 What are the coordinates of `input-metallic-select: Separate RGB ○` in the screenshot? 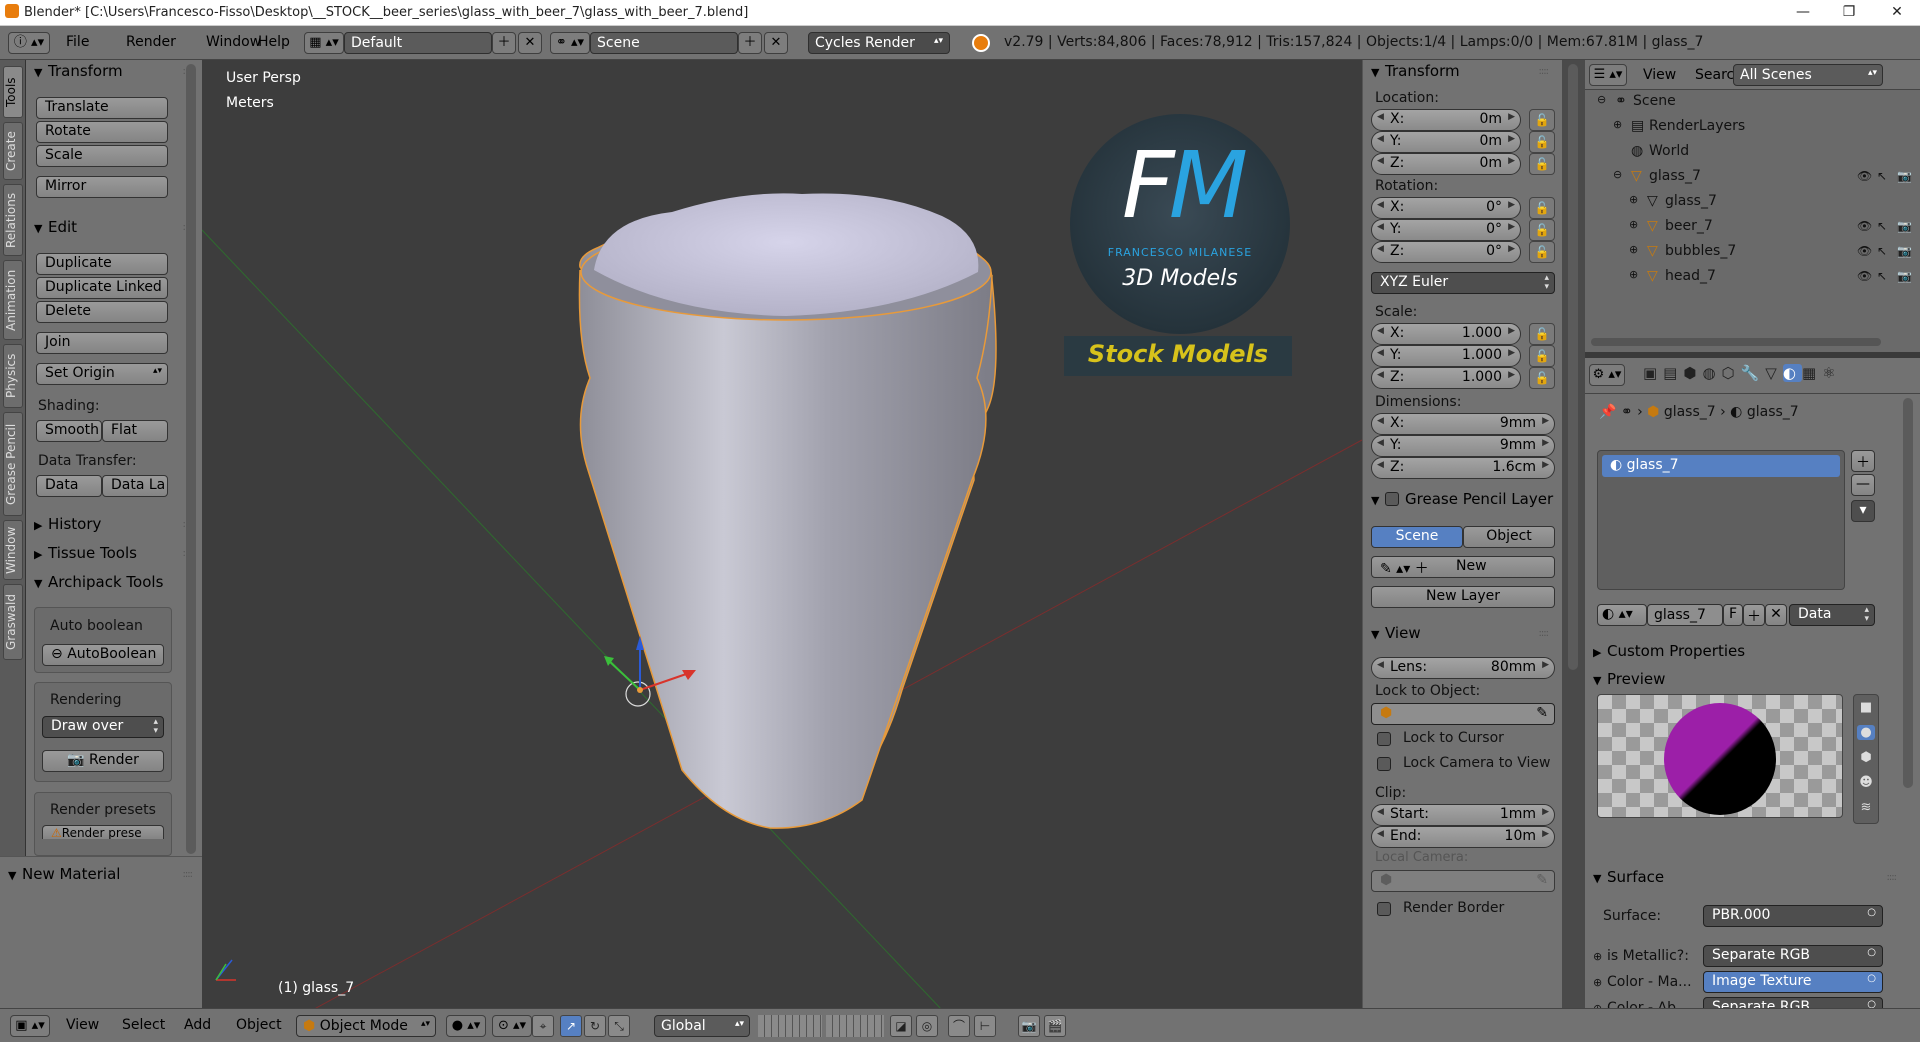 It's located at (1793, 956).